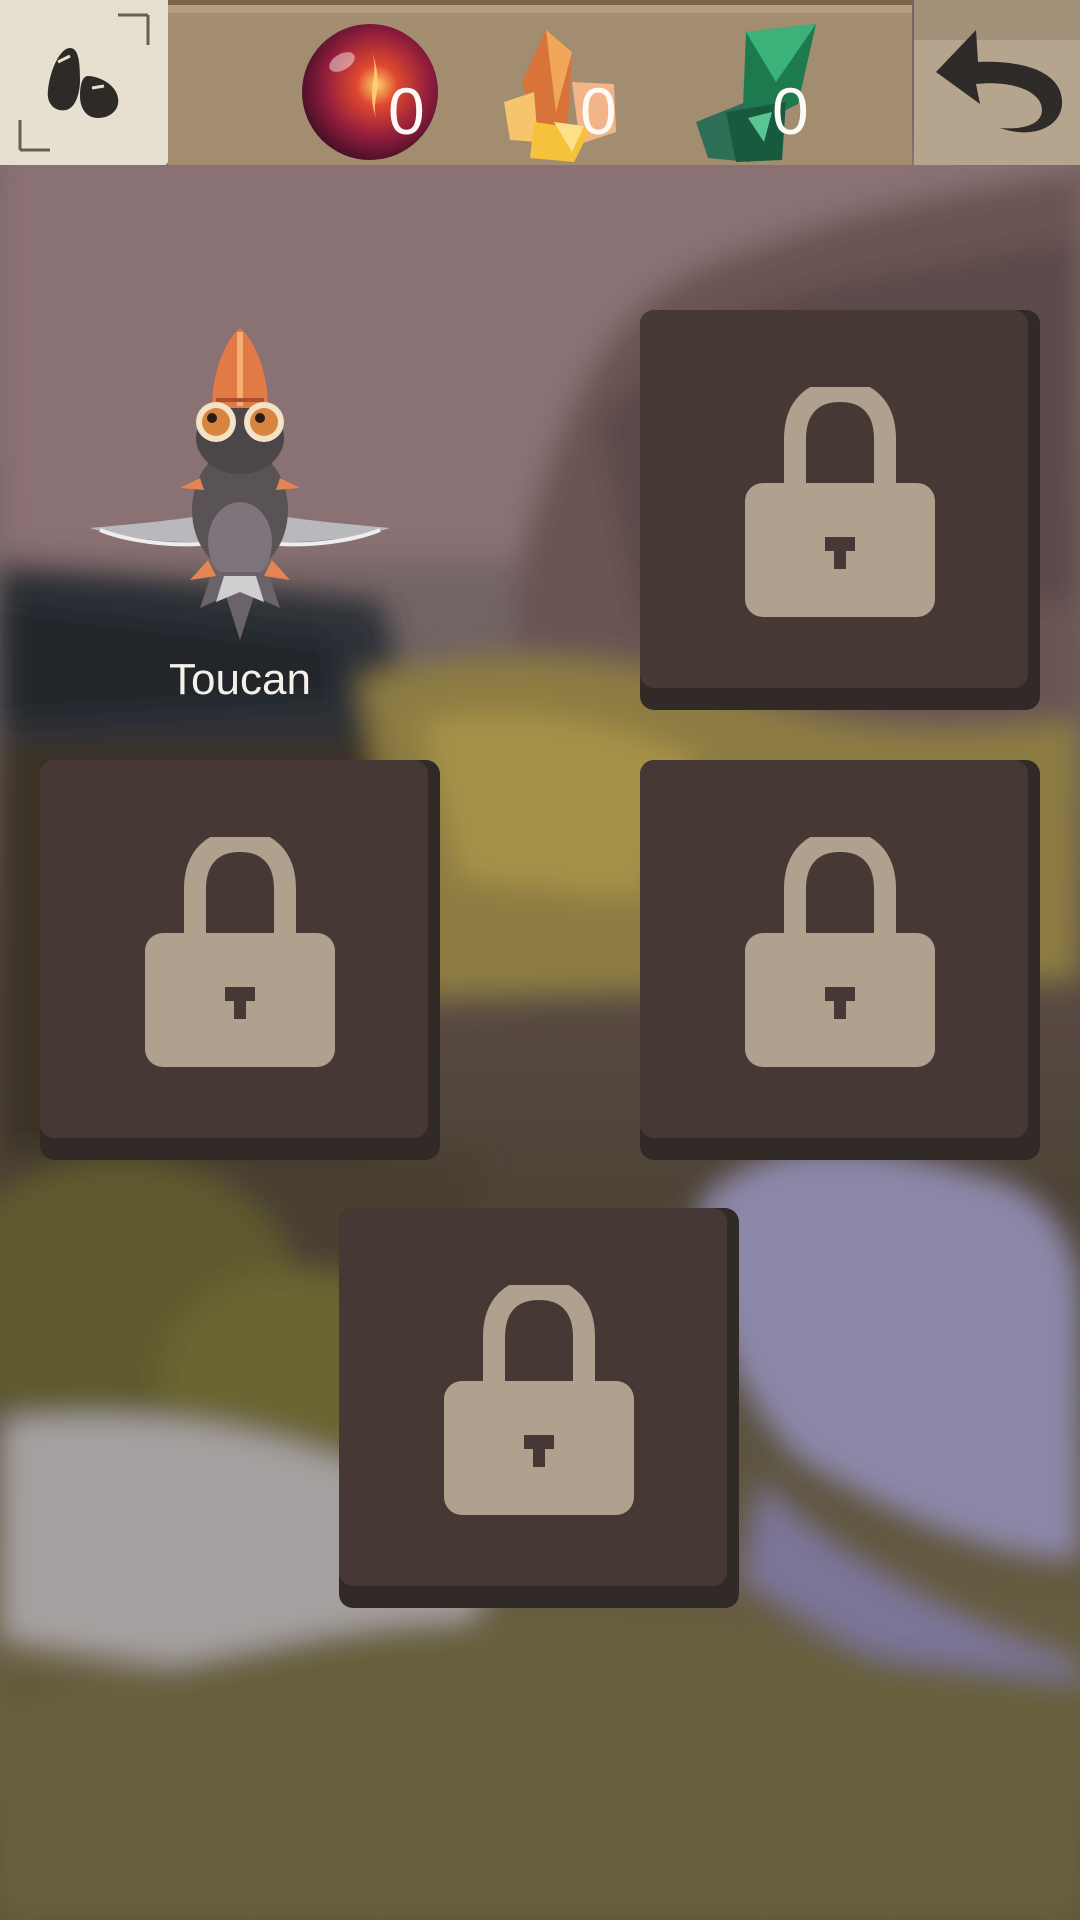 The image size is (1080, 1920). I want to click on undo-arrow-icon, so click(997, 84).